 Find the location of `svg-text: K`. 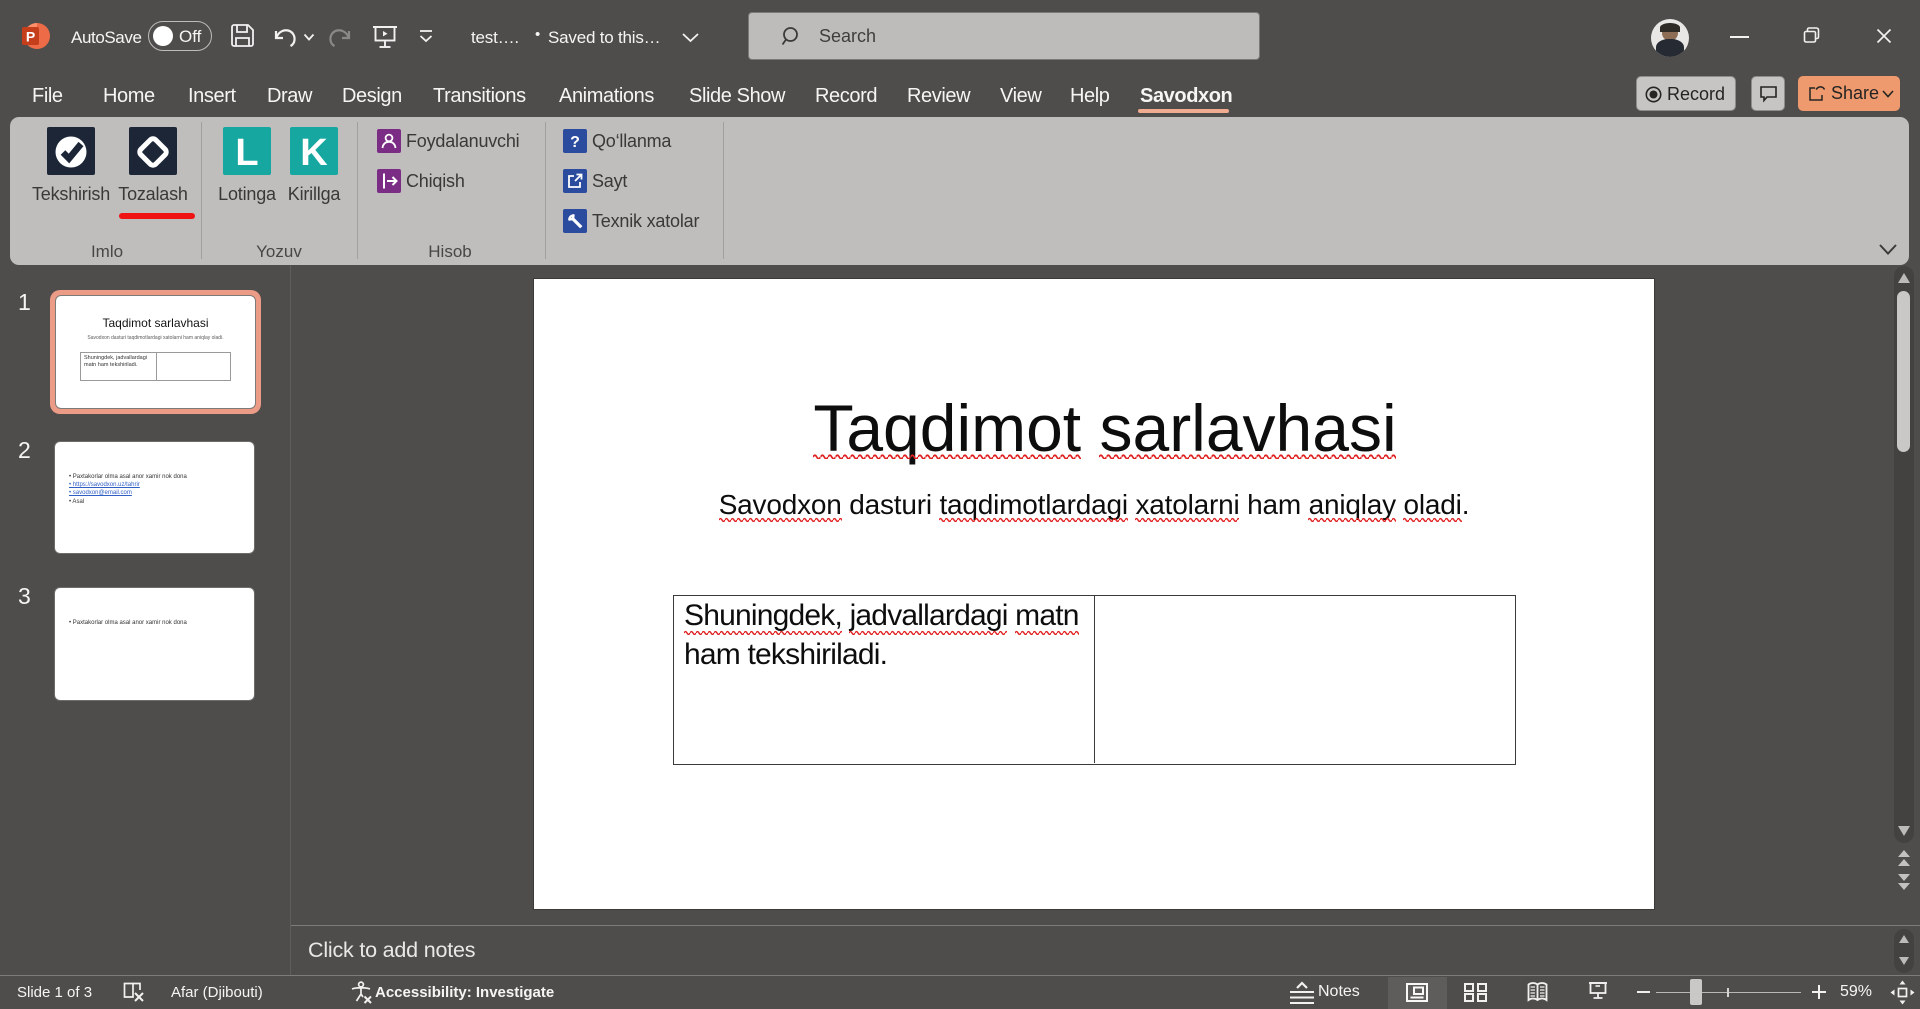

svg-text: K is located at coordinates (314, 153).